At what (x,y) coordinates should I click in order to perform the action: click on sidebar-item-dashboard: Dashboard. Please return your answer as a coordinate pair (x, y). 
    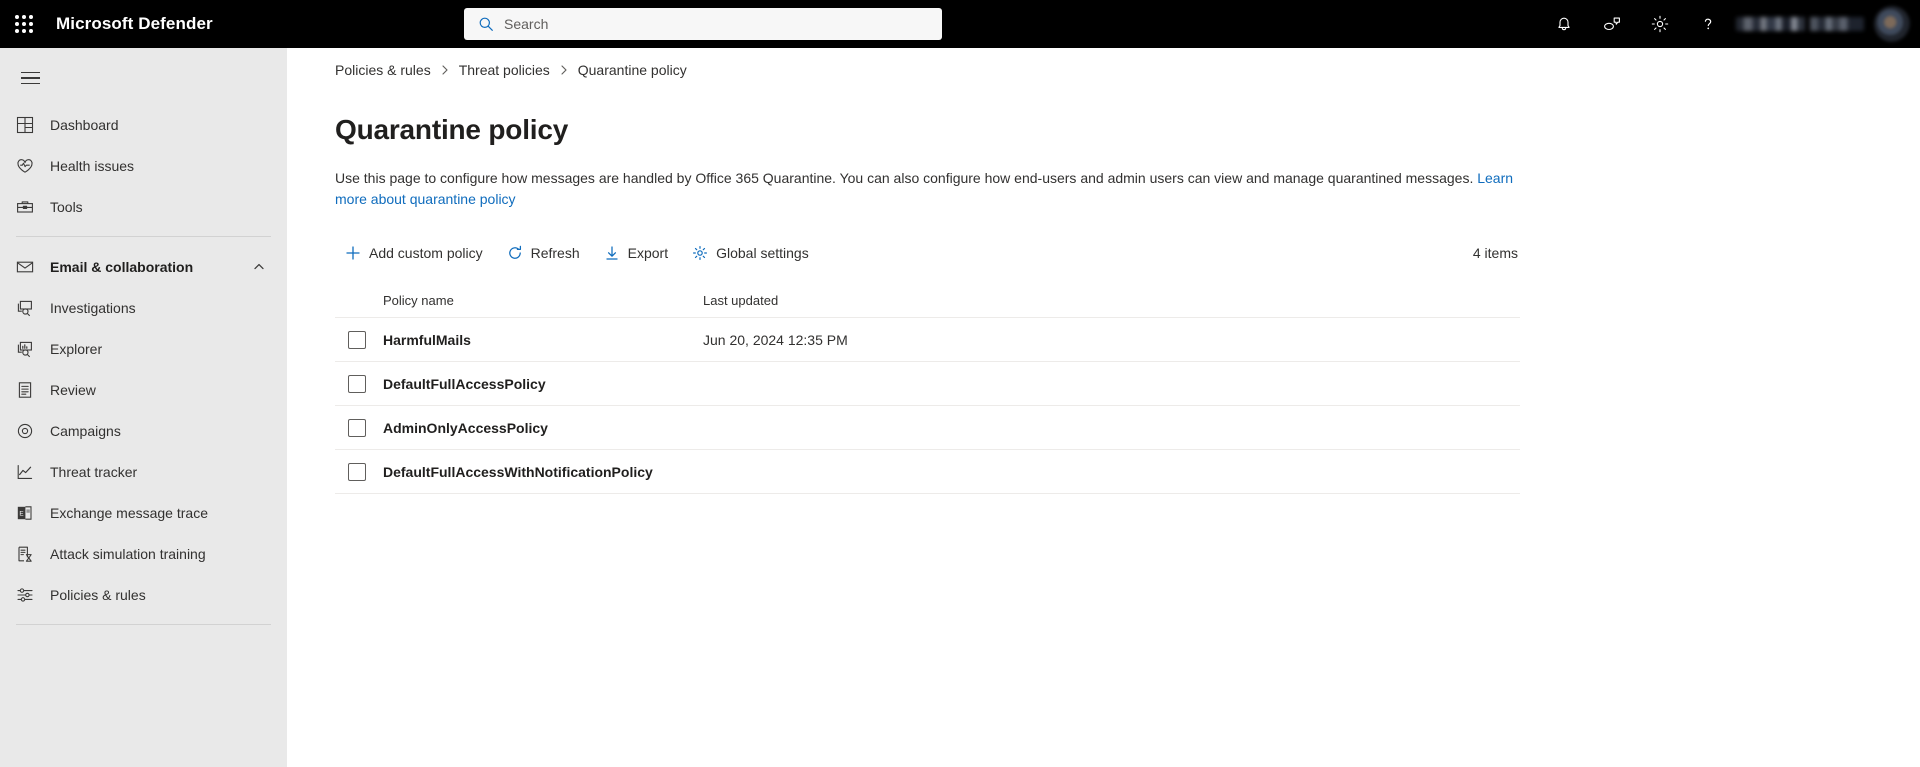
    Looking at the image, I should click on (143, 124).